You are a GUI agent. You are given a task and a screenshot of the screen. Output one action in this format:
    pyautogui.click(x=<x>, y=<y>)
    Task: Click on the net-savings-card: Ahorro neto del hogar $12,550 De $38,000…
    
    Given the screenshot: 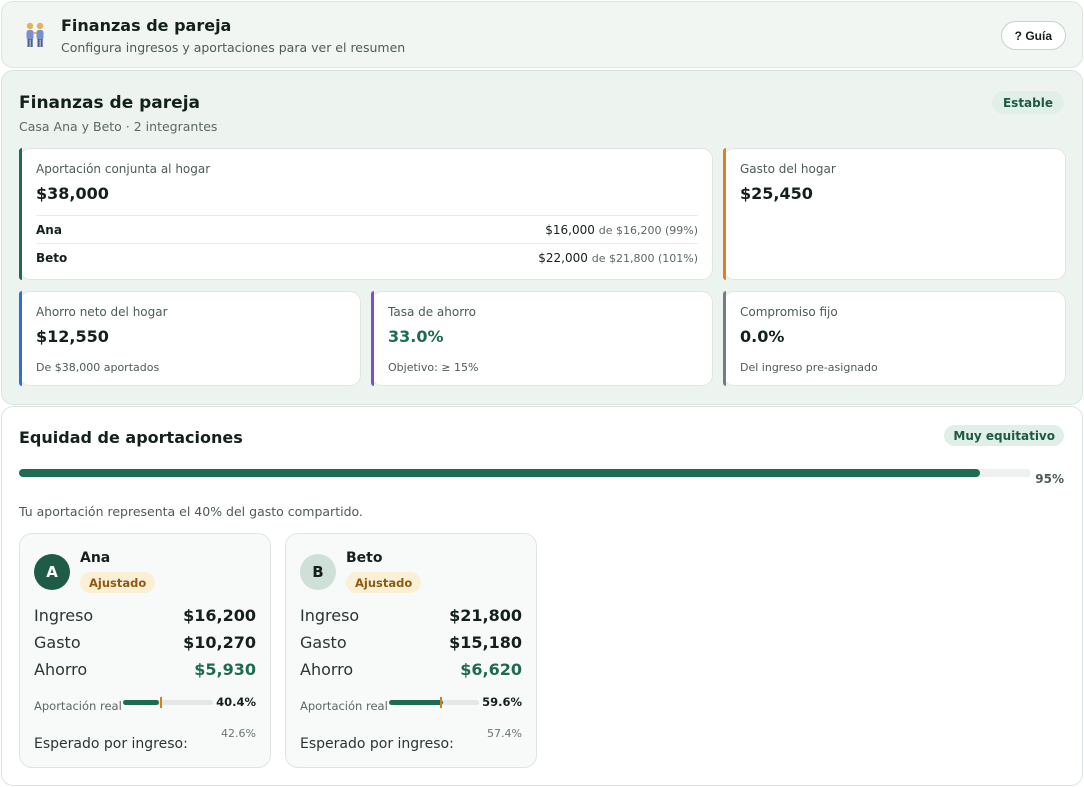 What is the action you would take?
    pyautogui.click(x=190, y=338)
    